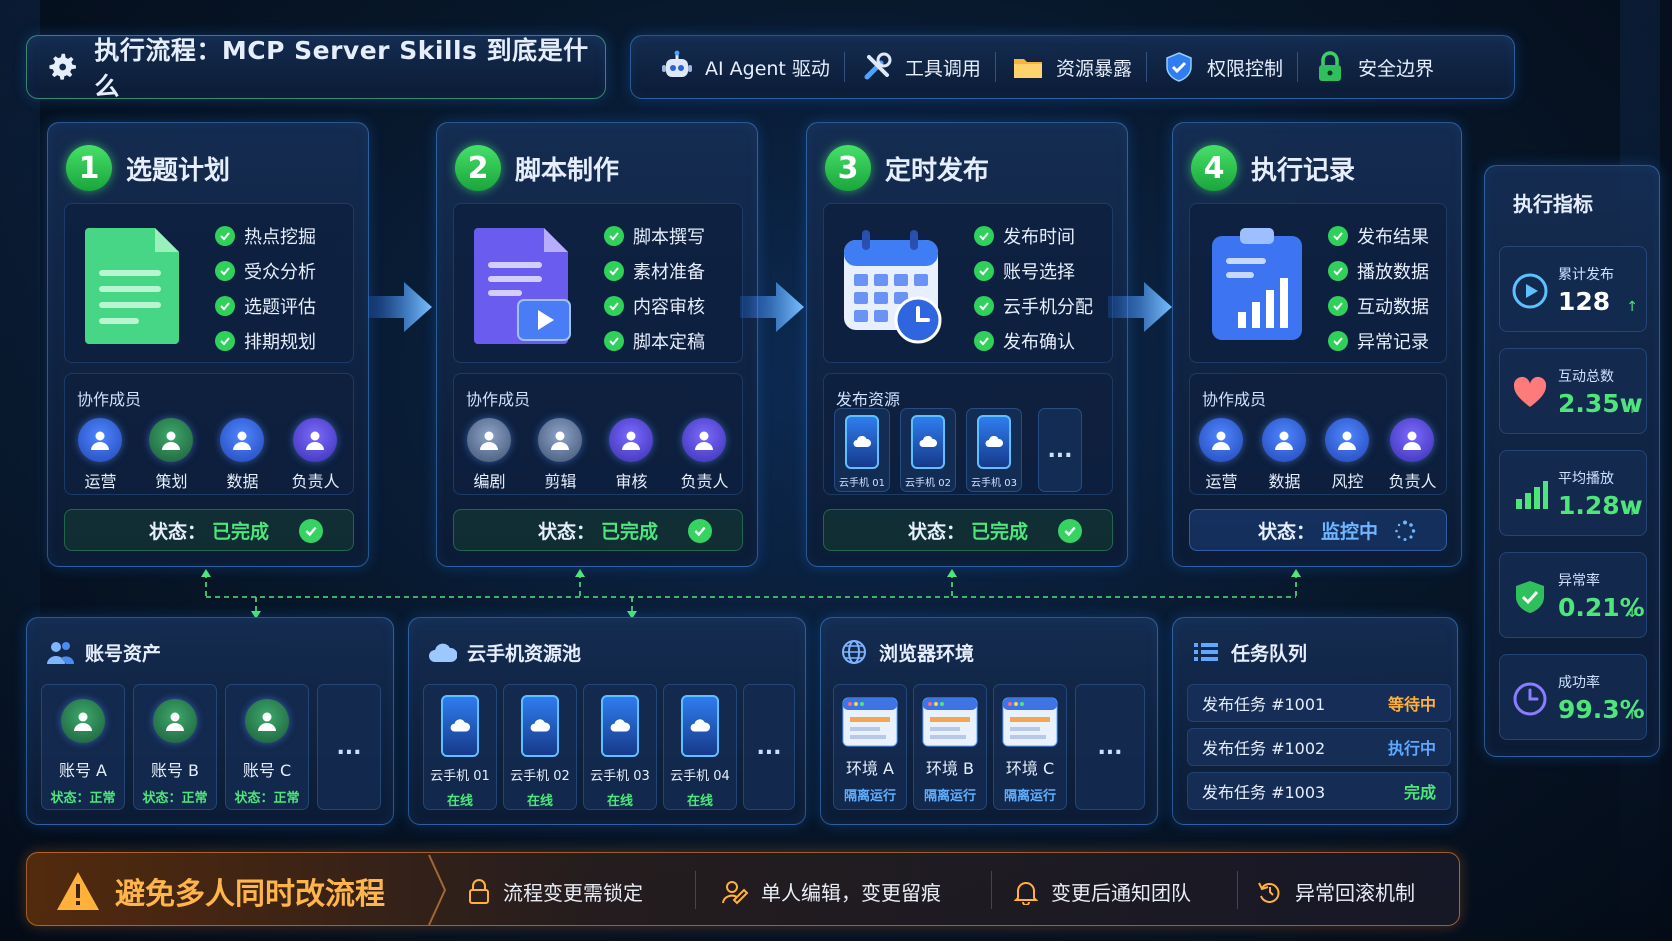 Image resolution: width=1672 pixels, height=941 pixels. Describe the element at coordinates (942, 68) in the screenshot. I see `tag-label: 工具调用` at that location.